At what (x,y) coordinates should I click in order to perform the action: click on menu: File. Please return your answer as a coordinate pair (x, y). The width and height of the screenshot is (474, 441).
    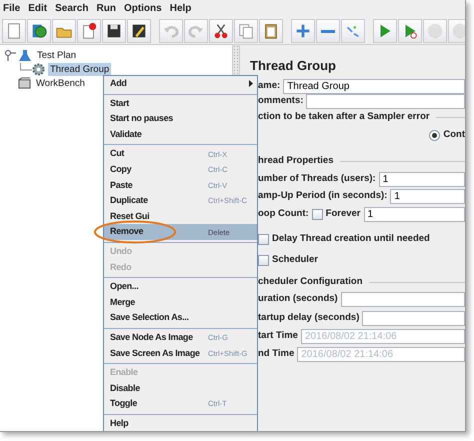
    Looking at the image, I should click on (11, 9).